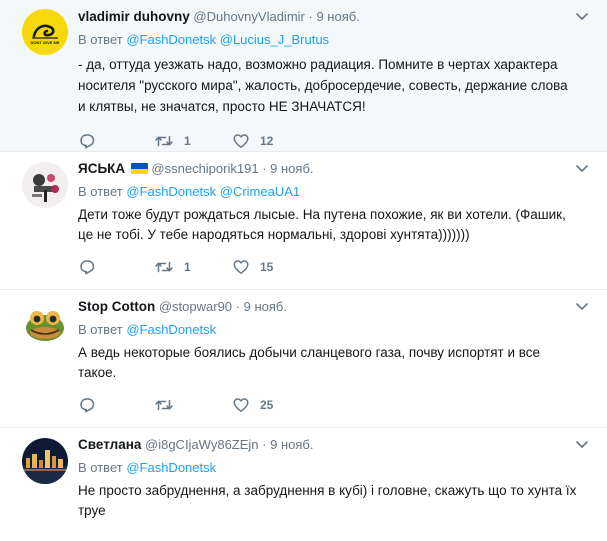 This screenshot has width=607, height=541. I want to click on mention-link: @CrimeaUA1, so click(260, 191).